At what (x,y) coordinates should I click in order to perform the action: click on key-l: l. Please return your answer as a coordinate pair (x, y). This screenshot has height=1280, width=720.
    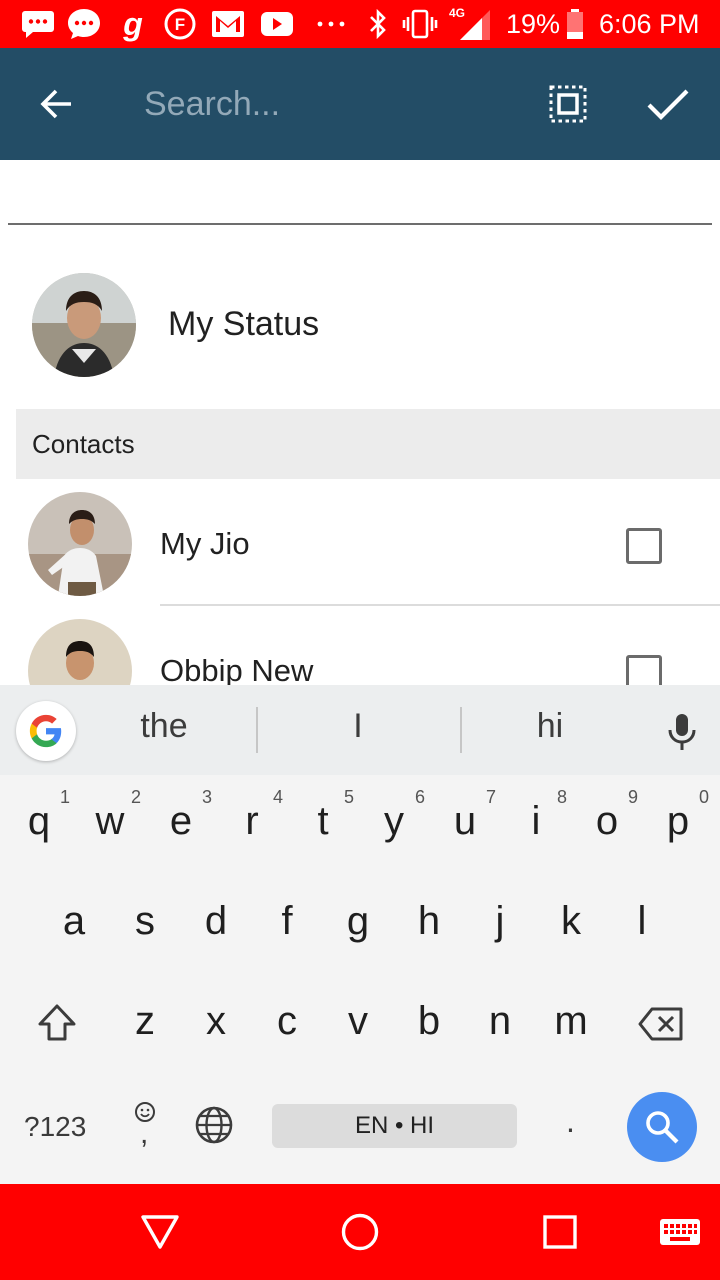
    Looking at the image, I should click on (642, 926).